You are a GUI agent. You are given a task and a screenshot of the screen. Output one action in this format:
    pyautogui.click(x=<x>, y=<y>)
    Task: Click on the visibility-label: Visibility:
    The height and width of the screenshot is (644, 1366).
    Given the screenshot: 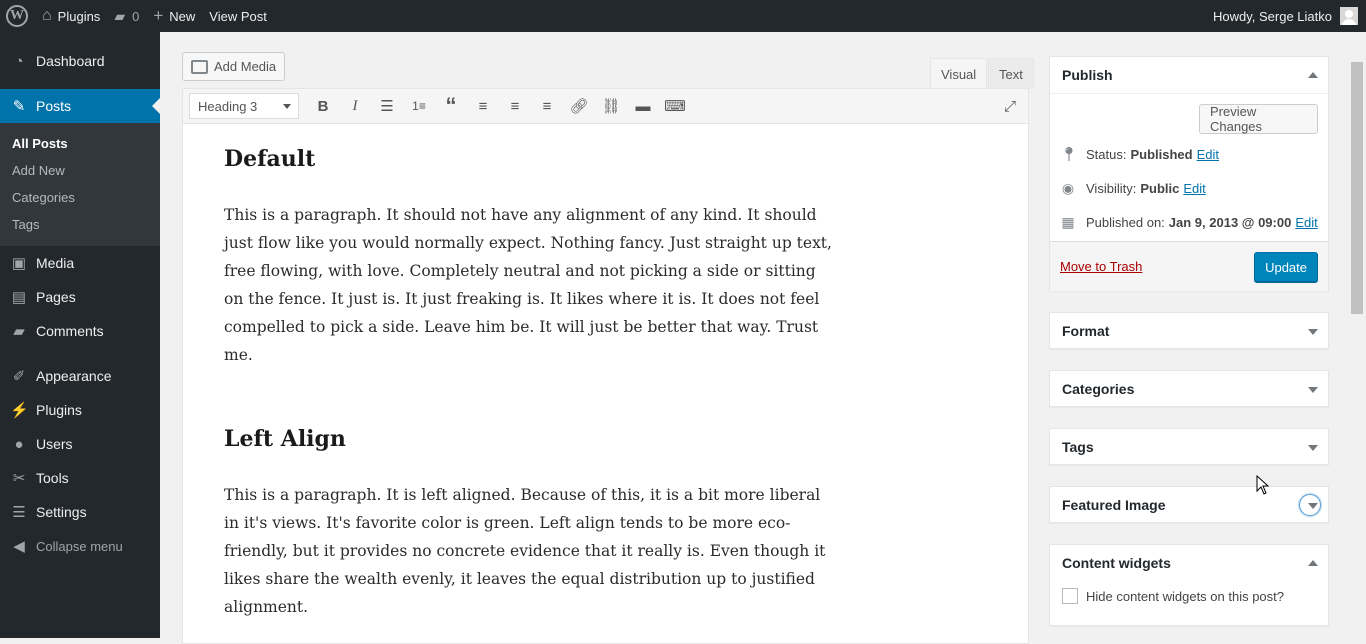 What is the action you would take?
    pyautogui.click(x=1111, y=188)
    